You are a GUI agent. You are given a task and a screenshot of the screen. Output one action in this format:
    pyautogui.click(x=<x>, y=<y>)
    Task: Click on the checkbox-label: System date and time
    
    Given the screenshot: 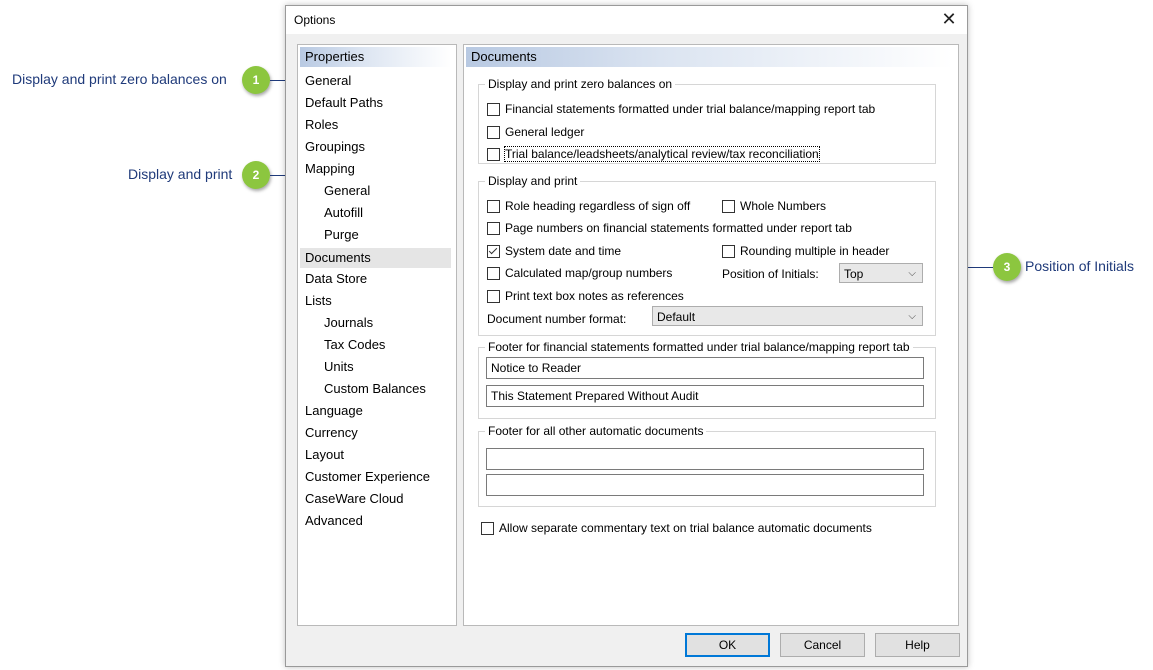 What is the action you would take?
    pyautogui.click(x=563, y=251)
    